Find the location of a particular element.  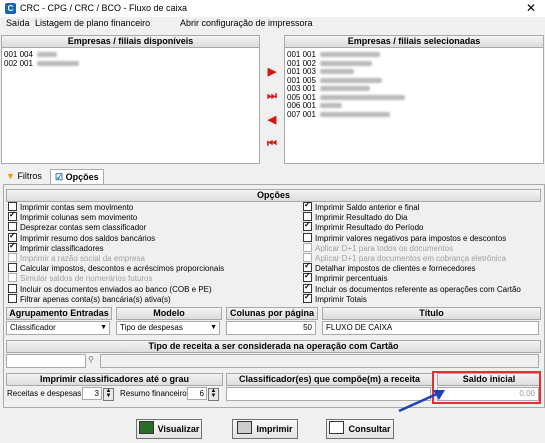

receita-tipo-description is located at coordinates (319, 361).